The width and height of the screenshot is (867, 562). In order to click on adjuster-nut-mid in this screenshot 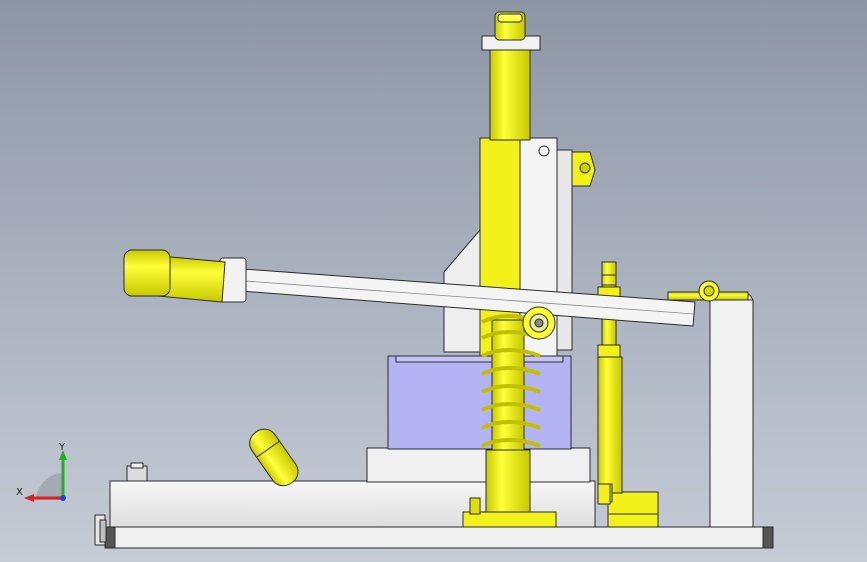, I will do `click(609, 351)`.